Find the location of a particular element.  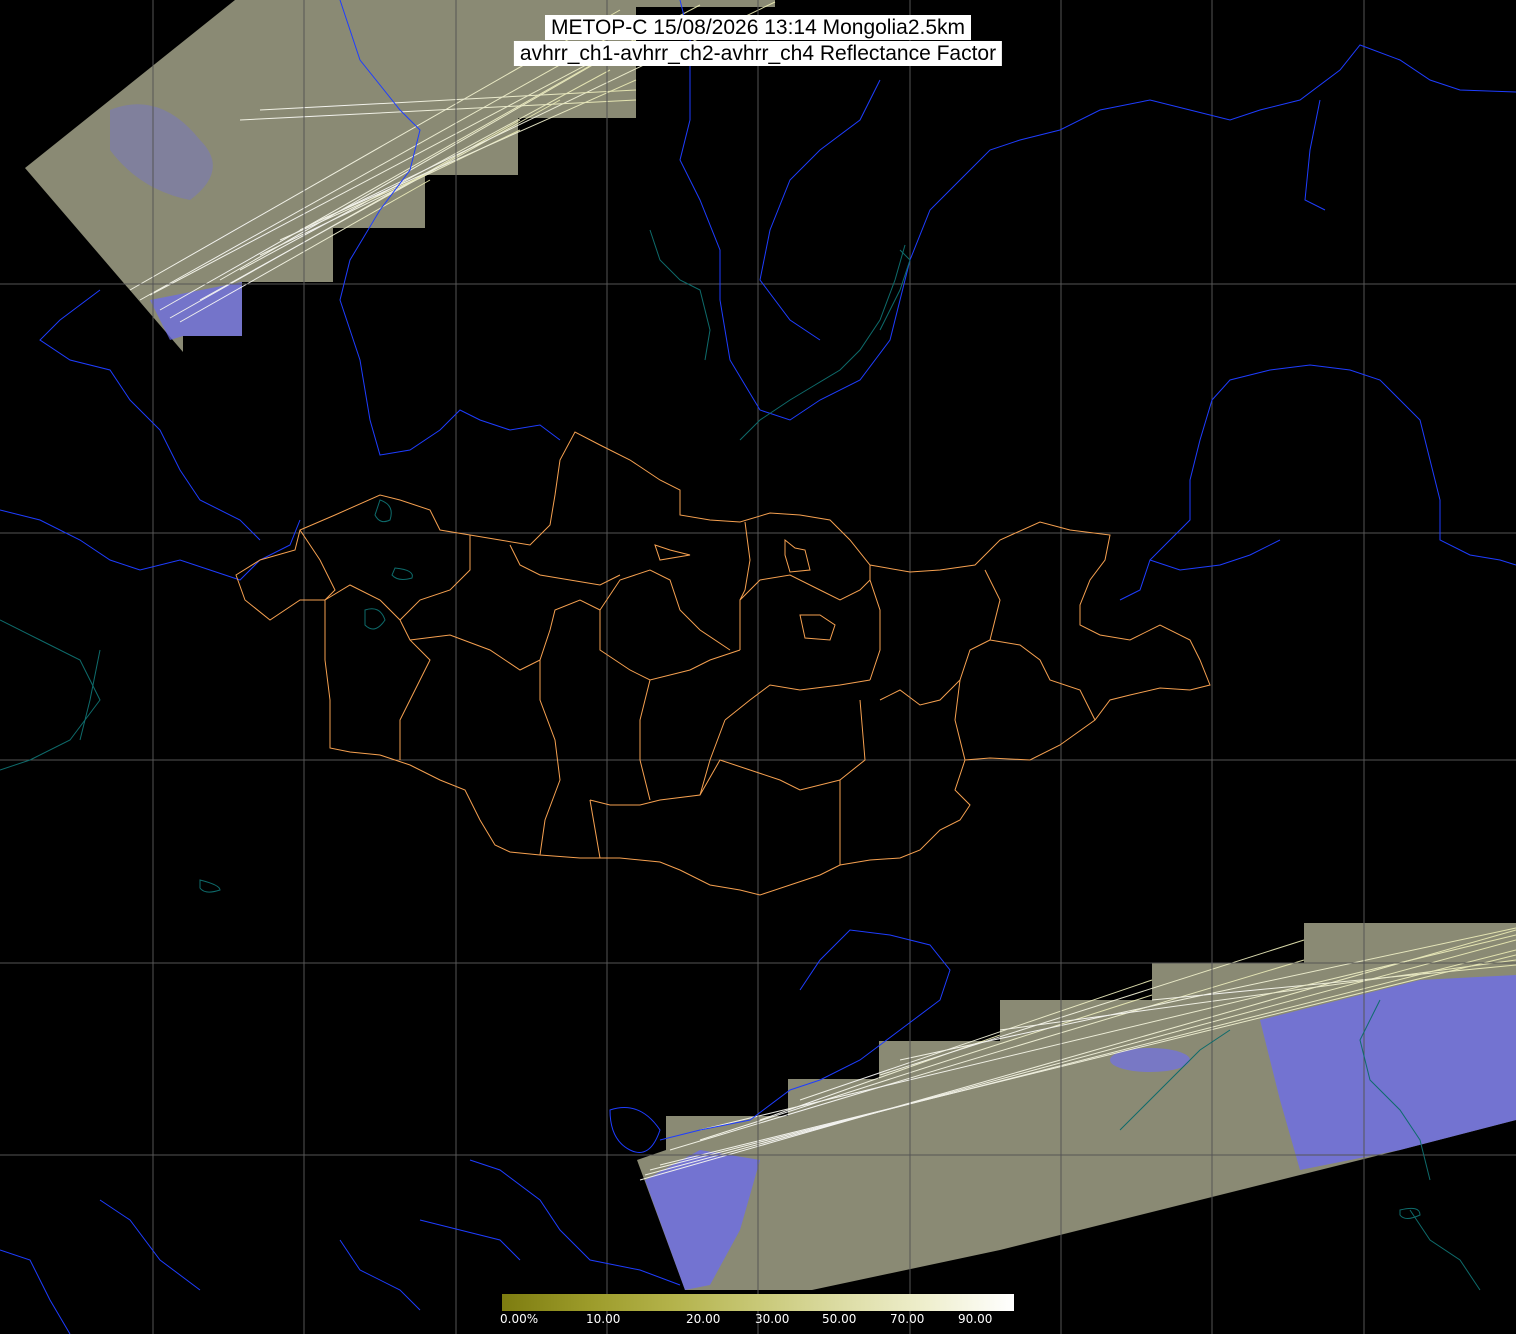

colorbar-label: 70.00 is located at coordinates (907, 1319).